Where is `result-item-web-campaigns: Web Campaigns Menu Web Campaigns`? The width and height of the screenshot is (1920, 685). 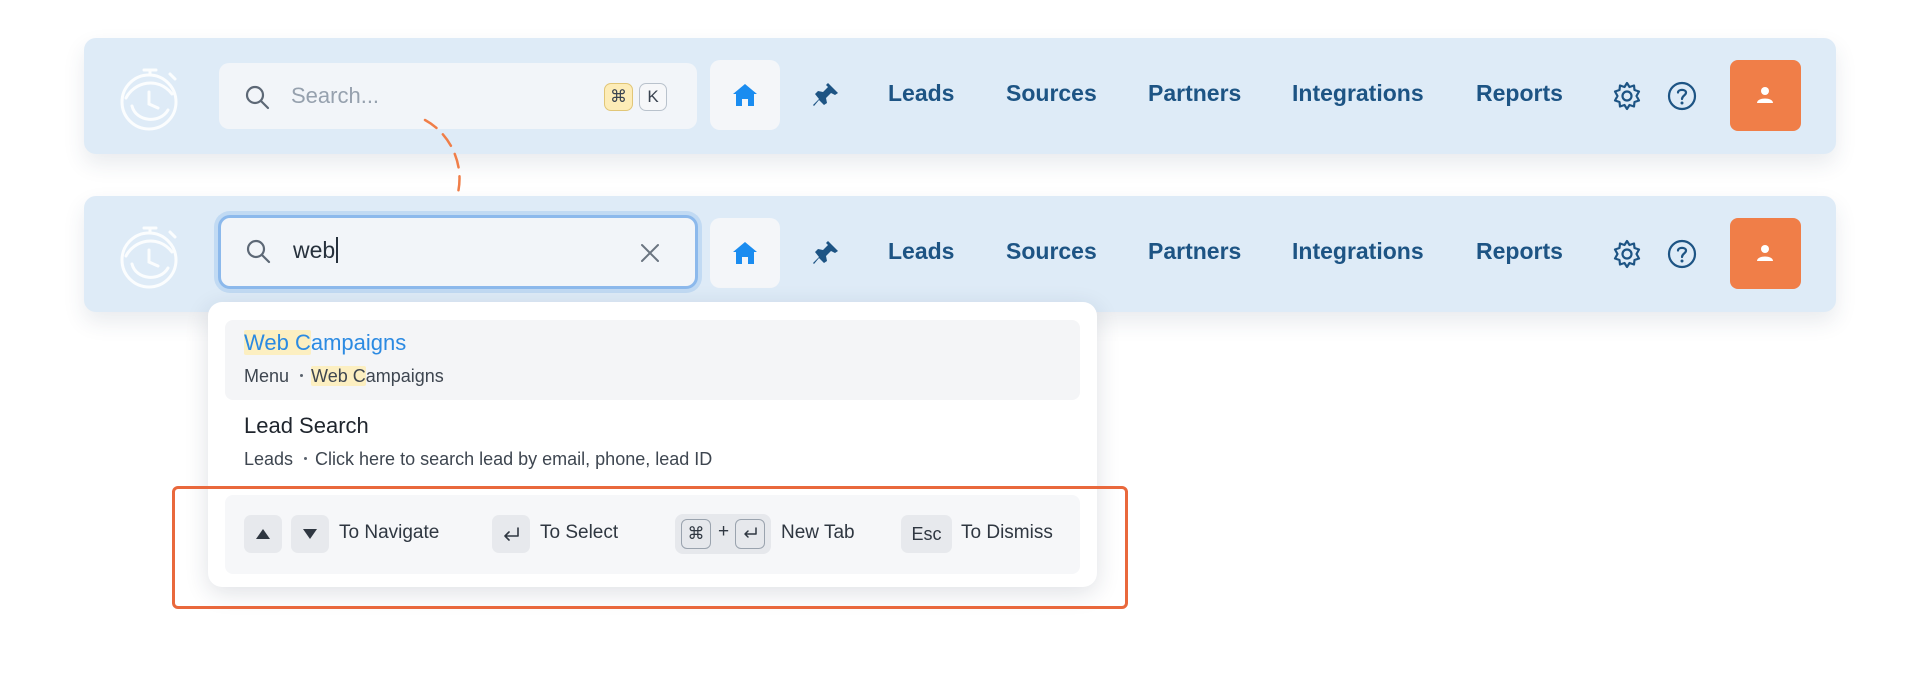 result-item-web-campaigns: Web Campaigns Menu Web Campaigns is located at coordinates (652, 360).